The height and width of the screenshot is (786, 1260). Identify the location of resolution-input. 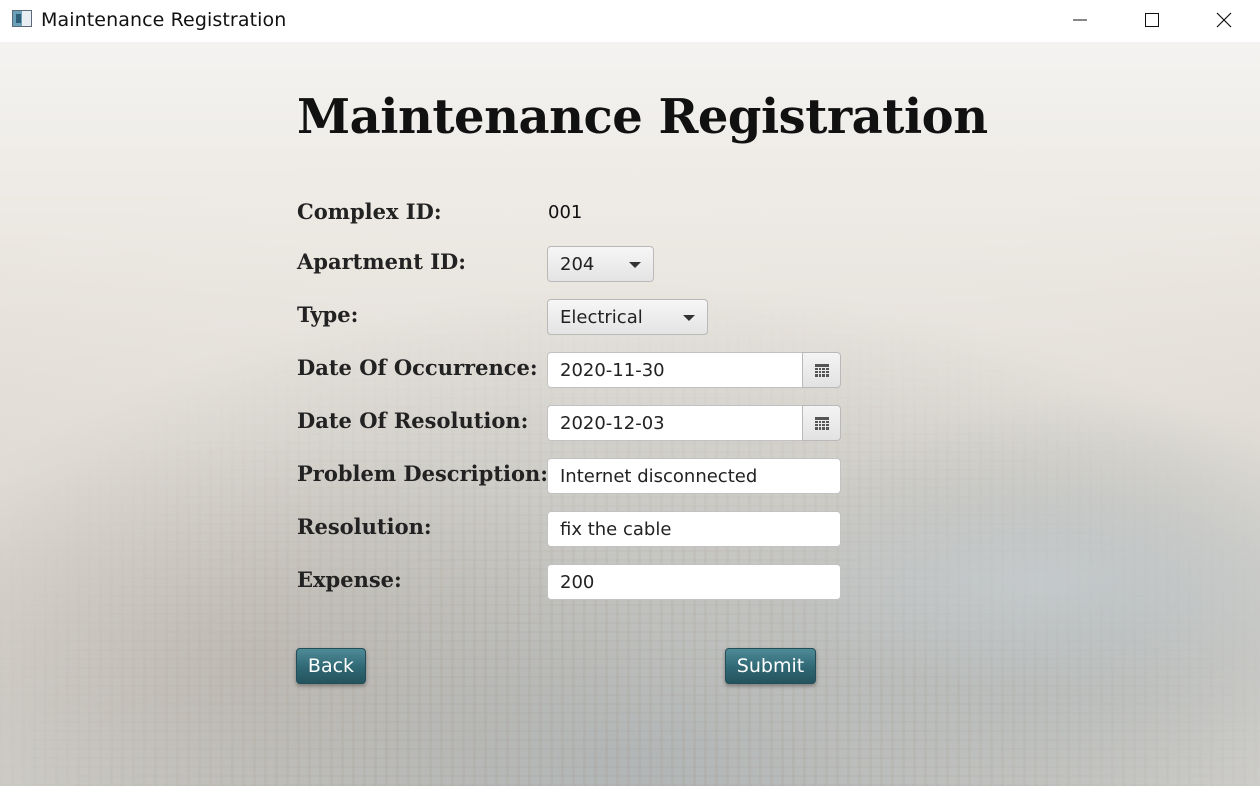
(694, 529).